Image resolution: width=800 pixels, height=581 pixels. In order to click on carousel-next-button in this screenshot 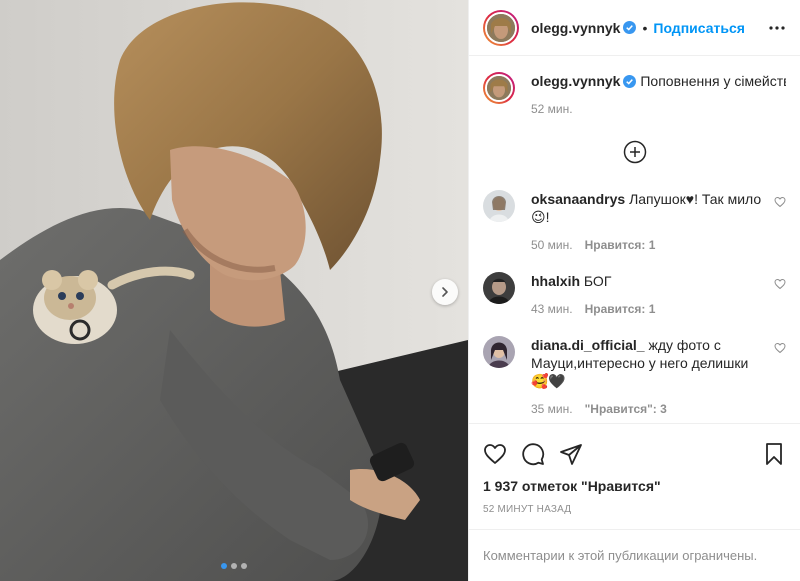, I will do `click(445, 292)`.